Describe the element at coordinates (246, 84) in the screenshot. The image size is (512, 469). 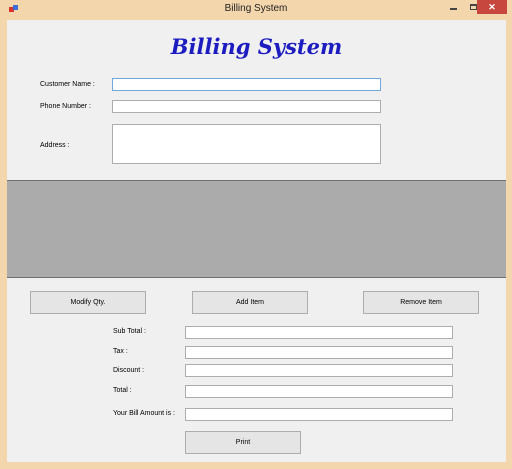
I see `customer-name-input` at that location.